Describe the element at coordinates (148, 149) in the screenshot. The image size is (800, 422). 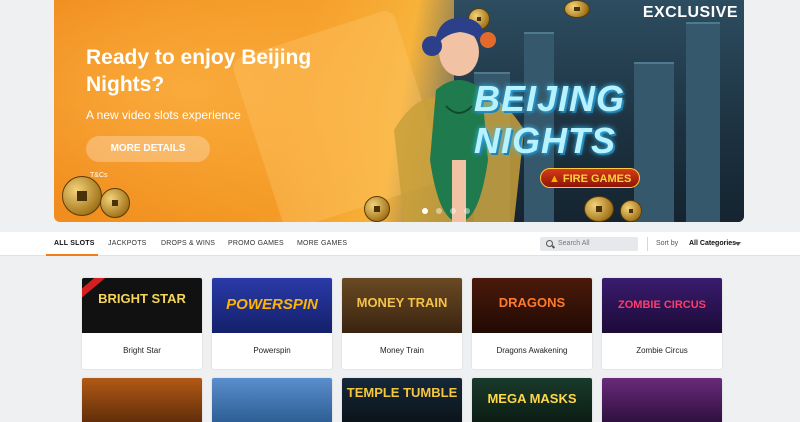
I see `more-details-button: MORE DETAILS` at that location.